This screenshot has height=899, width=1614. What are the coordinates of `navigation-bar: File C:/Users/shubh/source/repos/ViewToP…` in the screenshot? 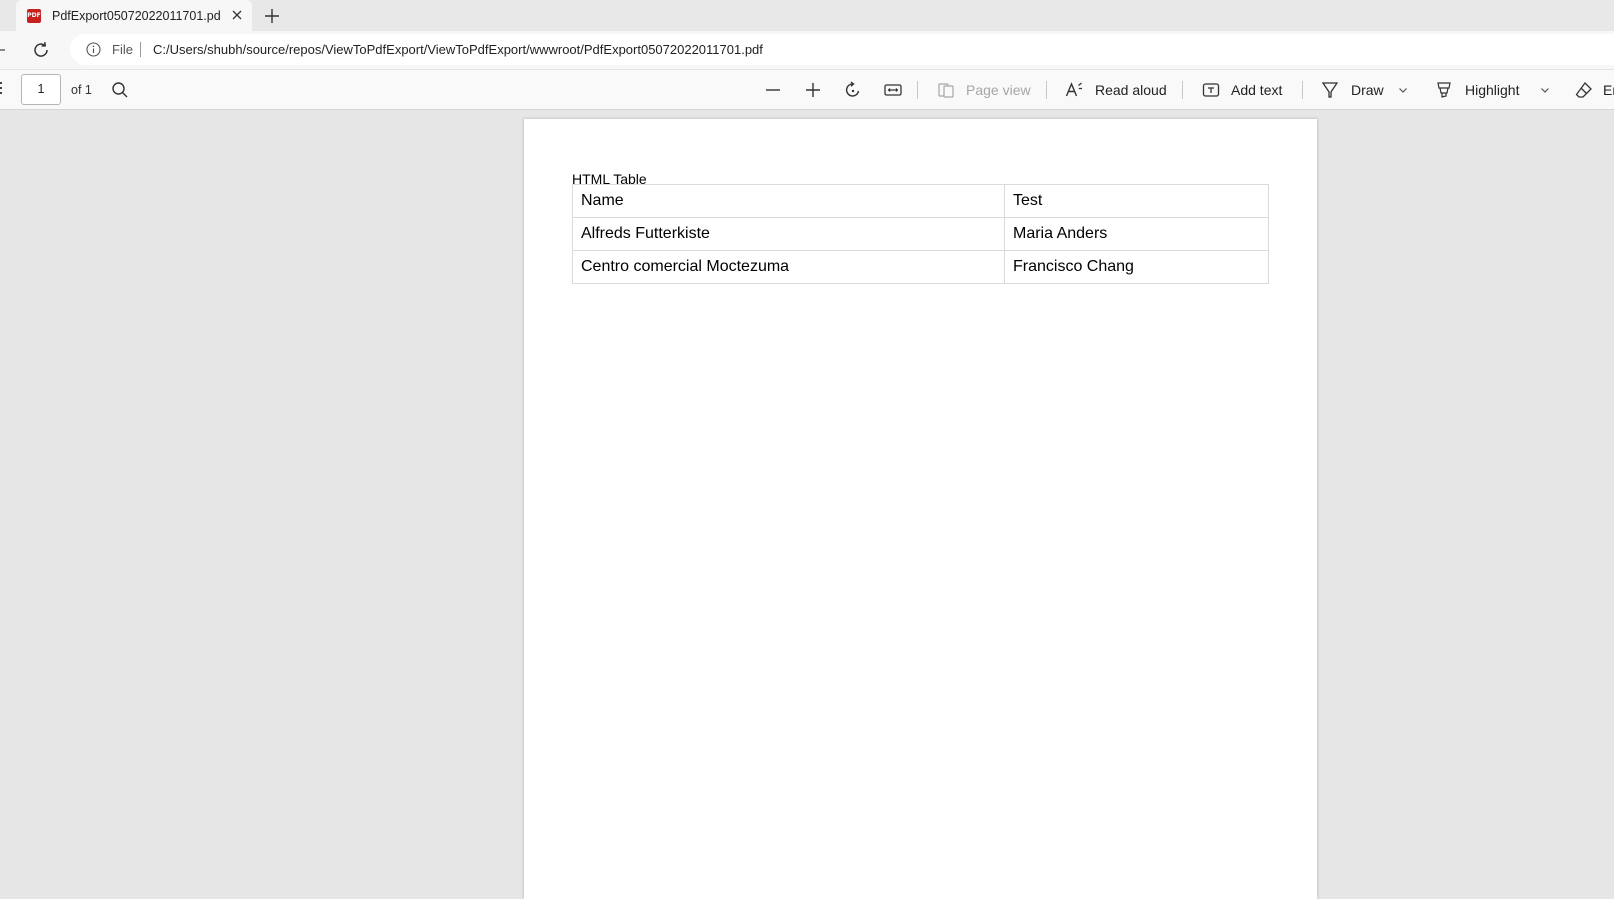 It's located at (807, 50).